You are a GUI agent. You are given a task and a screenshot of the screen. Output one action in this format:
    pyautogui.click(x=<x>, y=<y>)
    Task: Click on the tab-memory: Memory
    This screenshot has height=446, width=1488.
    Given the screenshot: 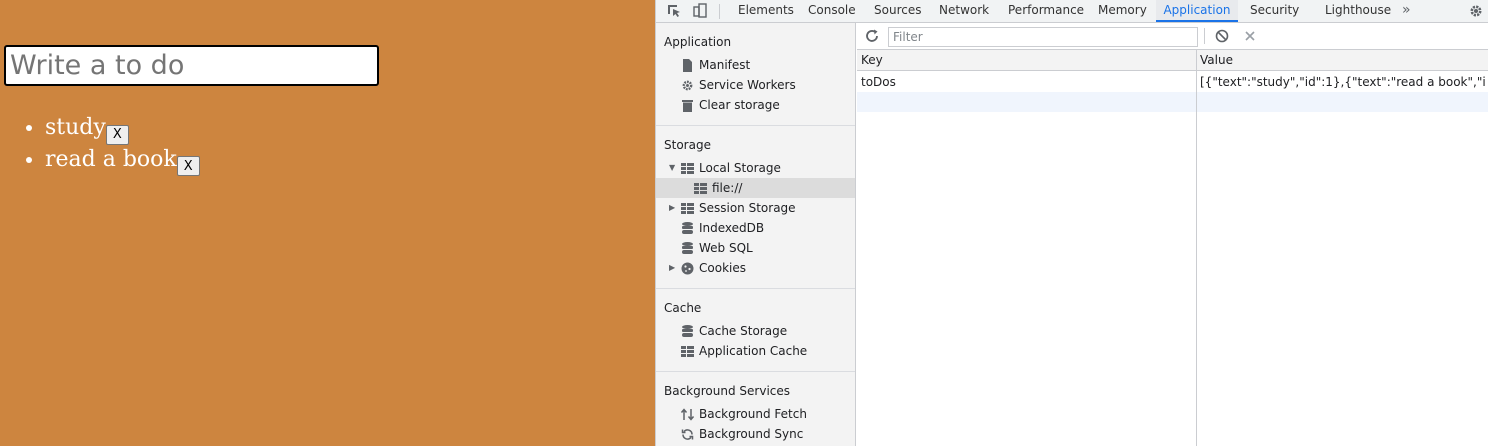 What is the action you would take?
    pyautogui.click(x=1122, y=11)
    